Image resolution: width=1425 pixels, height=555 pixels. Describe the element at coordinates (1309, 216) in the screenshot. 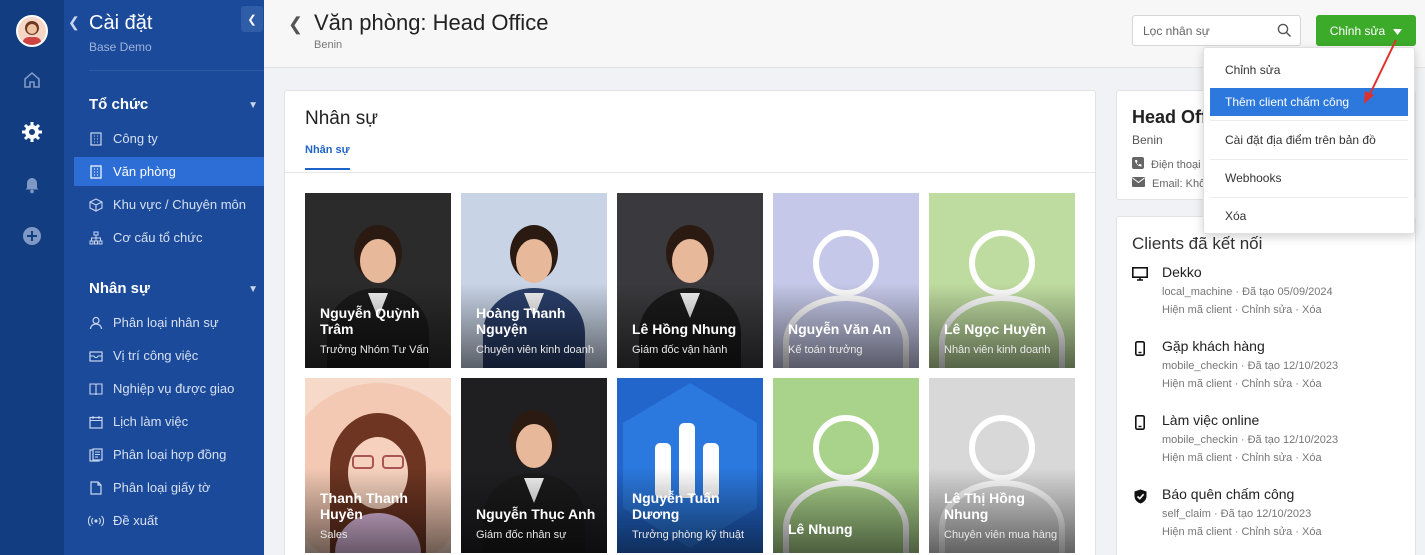

I see `menu-item-delete: Xóa` at that location.